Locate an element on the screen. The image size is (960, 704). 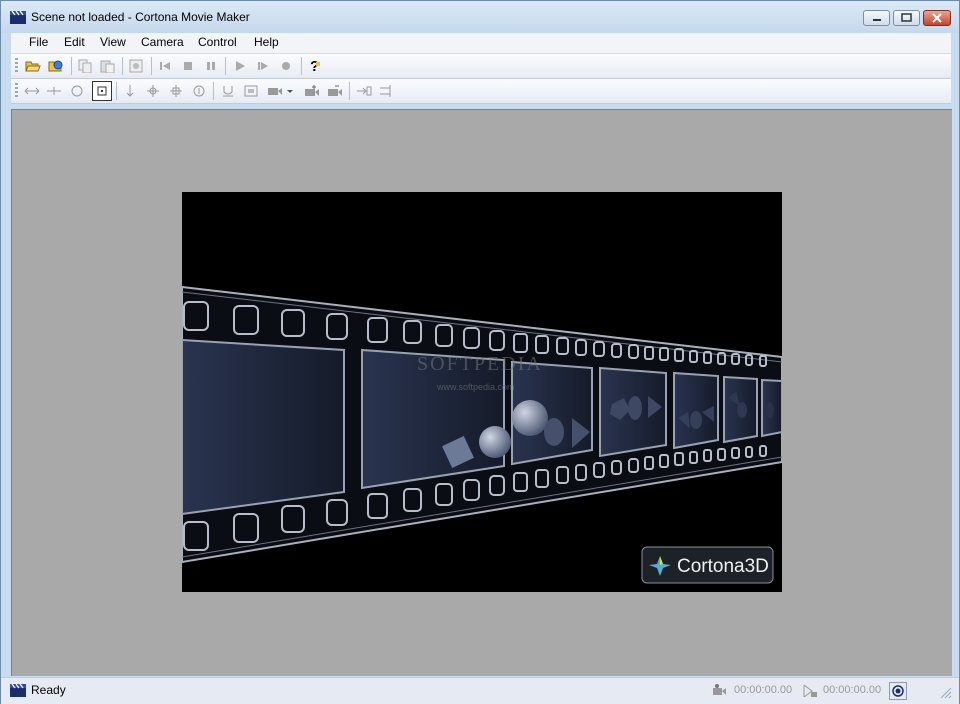
record-icon is located at coordinates (286, 66).